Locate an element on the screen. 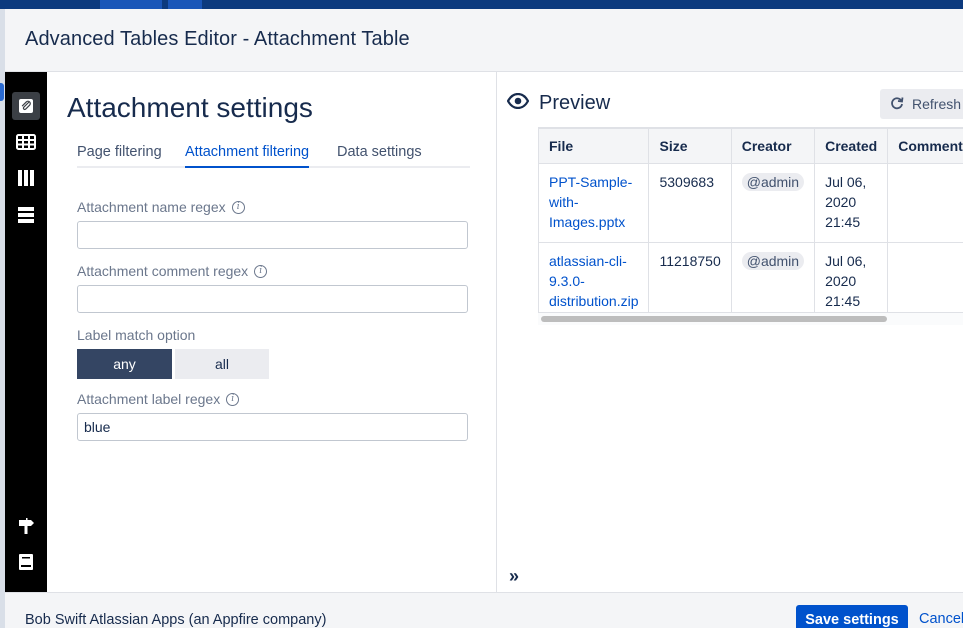 This screenshot has height=628, width=963. label-match-all-button: all is located at coordinates (222, 364).